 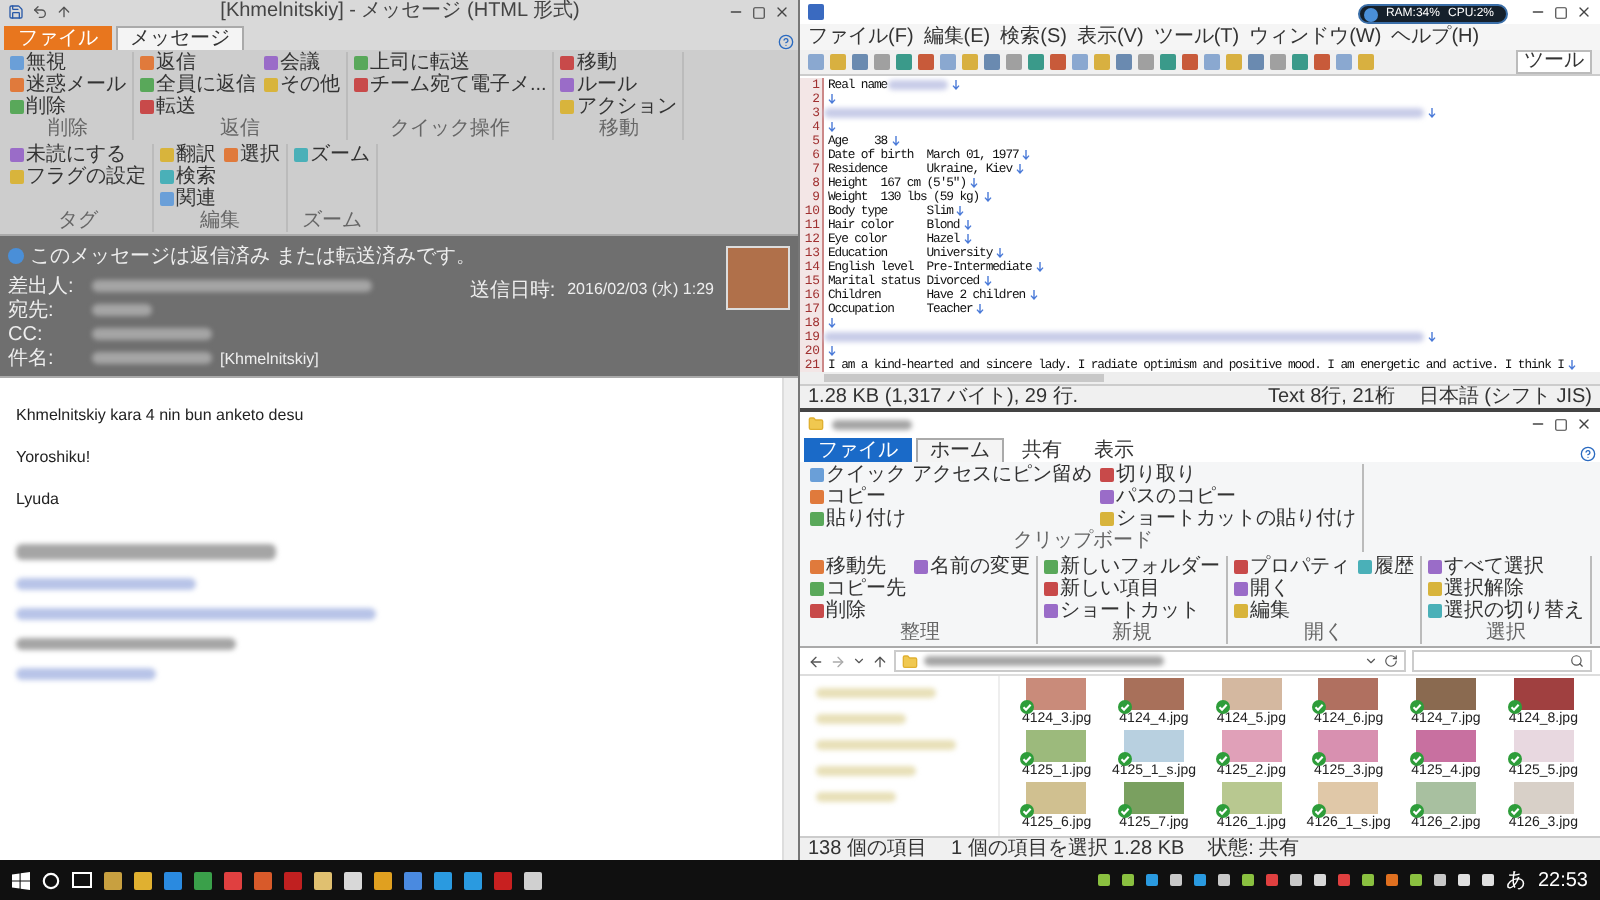 What do you see at coordinates (1132, 567) in the screenshot?
I see `ribbon-button: 新しいフォルダー` at bounding box center [1132, 567].